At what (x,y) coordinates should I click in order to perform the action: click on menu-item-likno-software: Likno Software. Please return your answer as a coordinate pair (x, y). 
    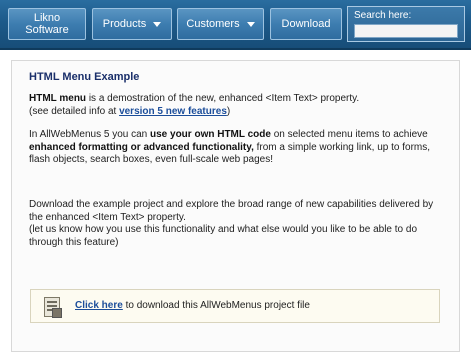
    Looking at the image, I should click on (47, 24).